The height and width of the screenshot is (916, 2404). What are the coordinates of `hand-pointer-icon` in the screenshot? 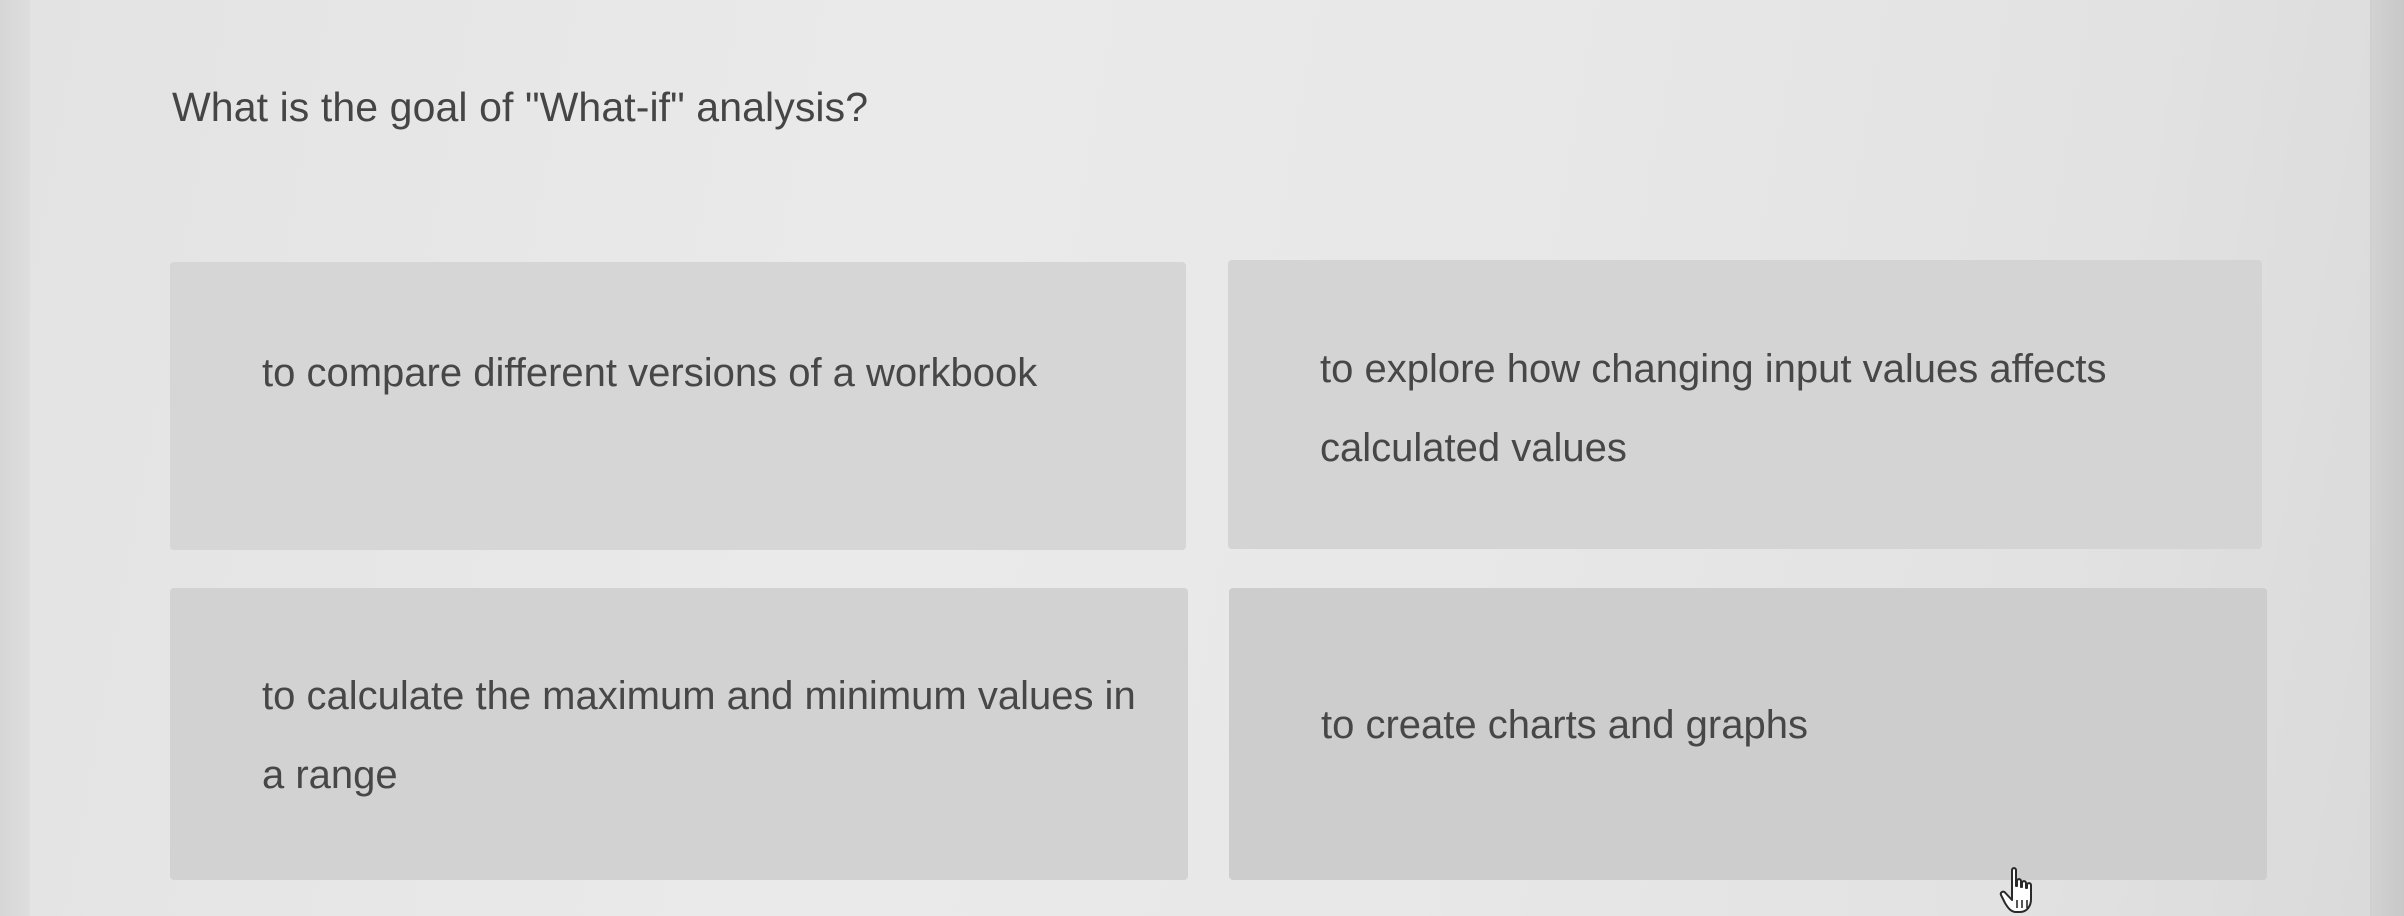 It's located at (2015, 890).